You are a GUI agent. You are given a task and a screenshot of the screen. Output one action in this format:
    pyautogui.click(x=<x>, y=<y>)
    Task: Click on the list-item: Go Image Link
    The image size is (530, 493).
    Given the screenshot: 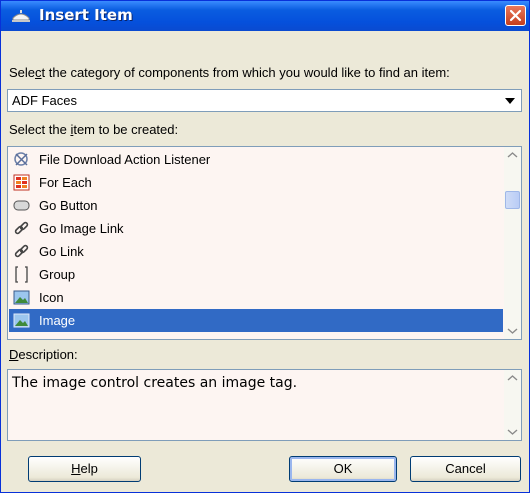 What is the action you would take?
    pyautogui.click(x=256, y=228)
    